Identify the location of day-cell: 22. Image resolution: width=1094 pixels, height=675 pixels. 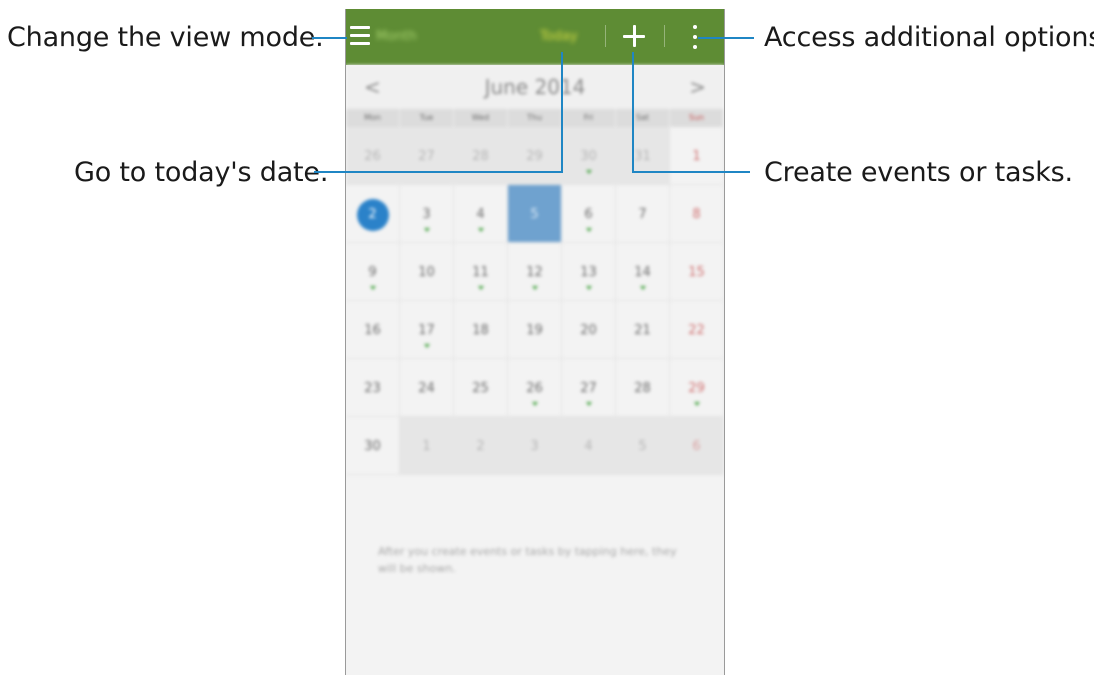
(697, 330).